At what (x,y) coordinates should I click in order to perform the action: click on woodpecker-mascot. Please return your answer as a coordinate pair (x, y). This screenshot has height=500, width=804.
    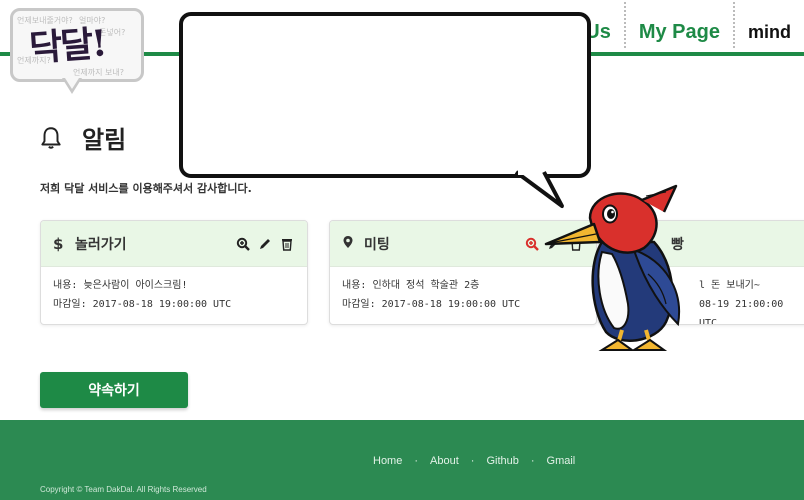
    Looking at the image, I should click on (612, 267).